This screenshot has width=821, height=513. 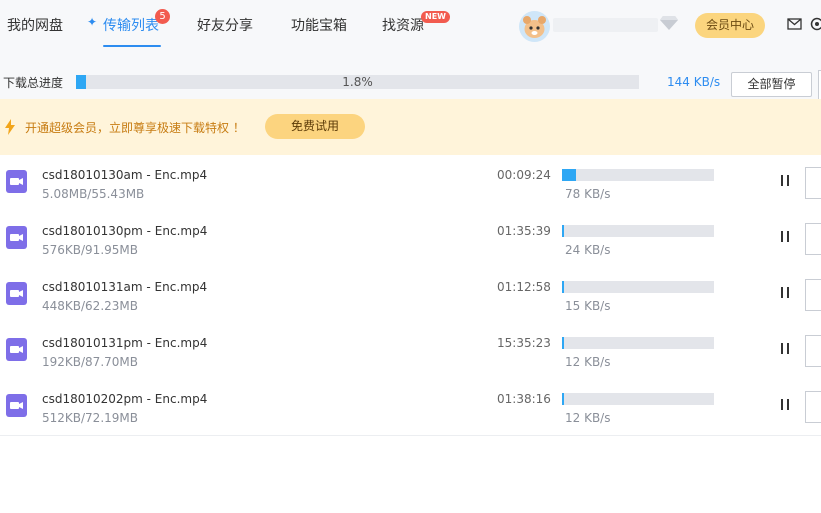 What do you see at coordinates (92, 22) in the screenshot?
I see `sparkle-icon: ✦` at bounding box center [92, 22].